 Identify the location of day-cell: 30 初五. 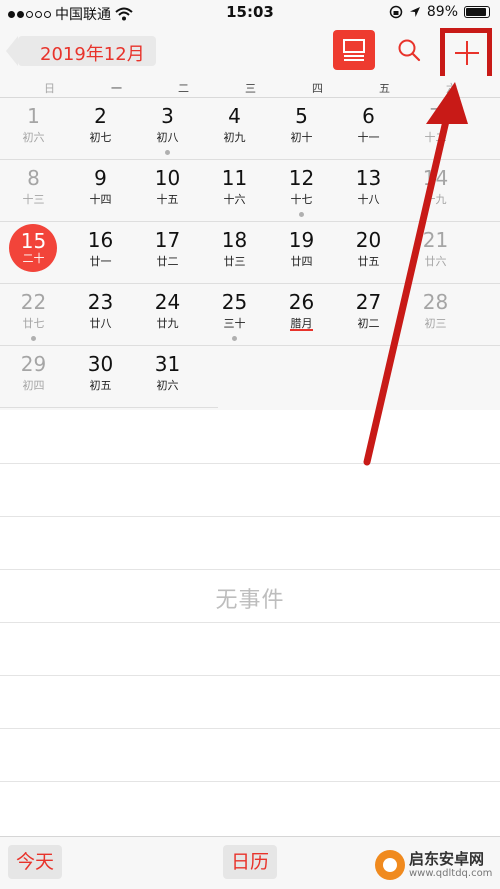
(100, 377).